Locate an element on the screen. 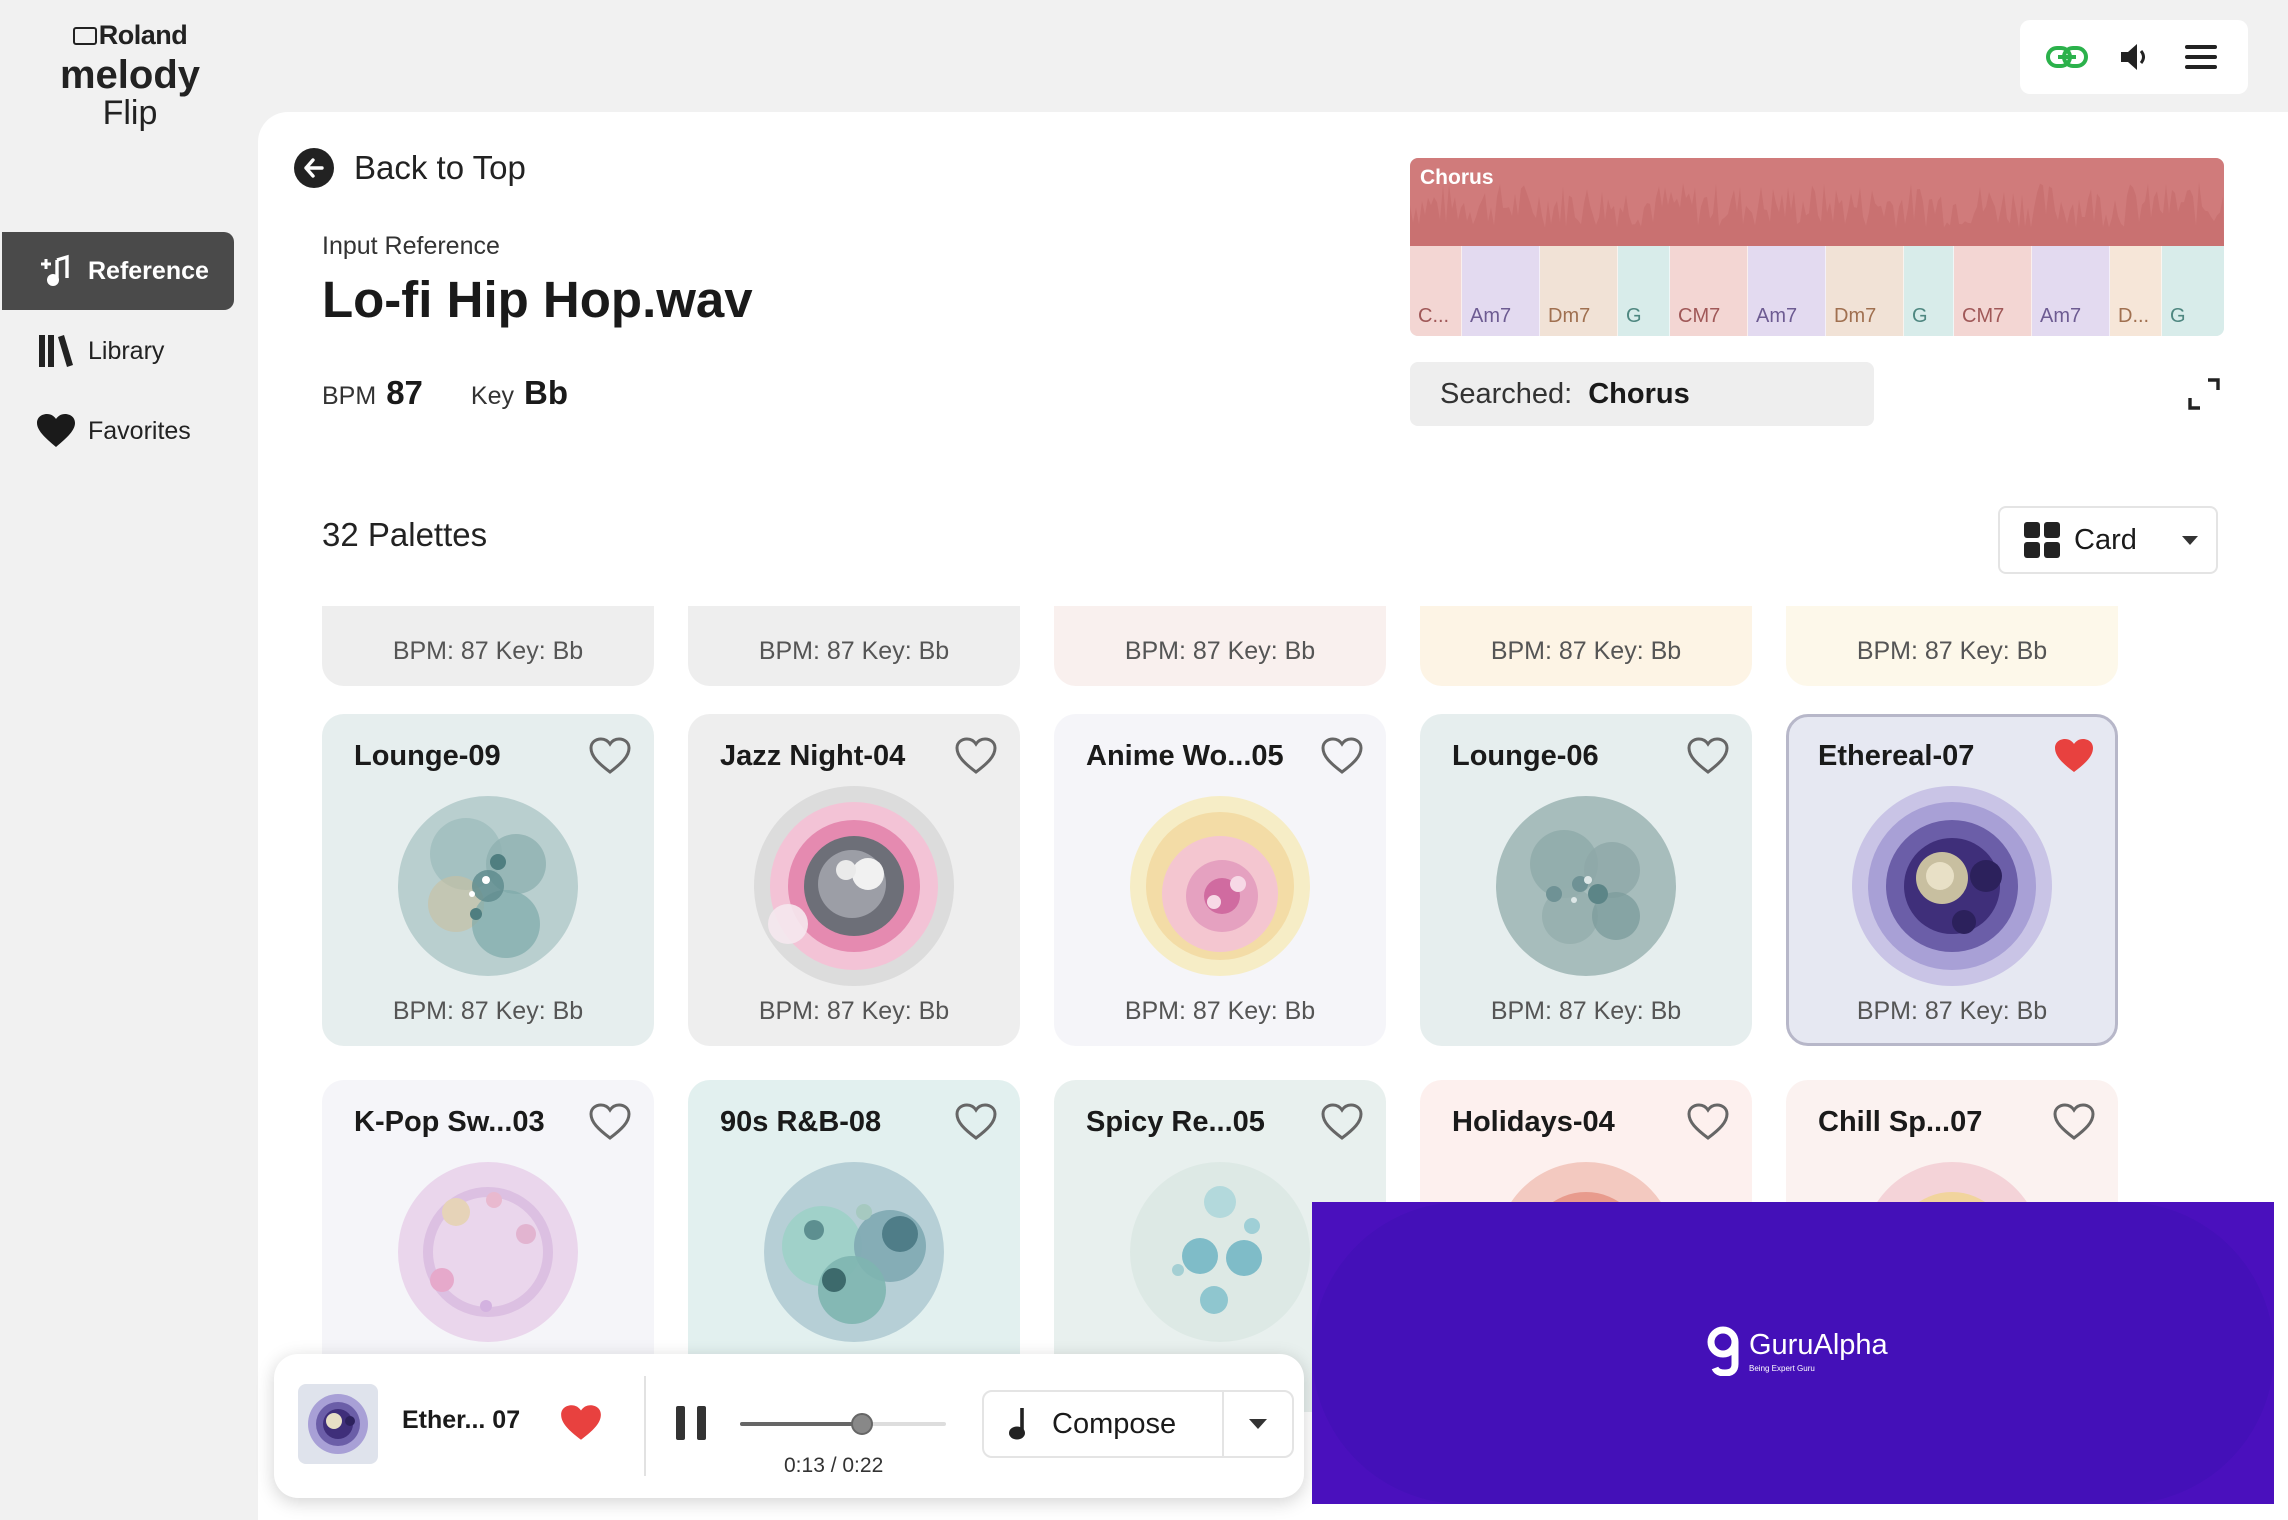 This screenshot has width=2288, height=1520. speaker-icon is located at coordinates (2134, 57).